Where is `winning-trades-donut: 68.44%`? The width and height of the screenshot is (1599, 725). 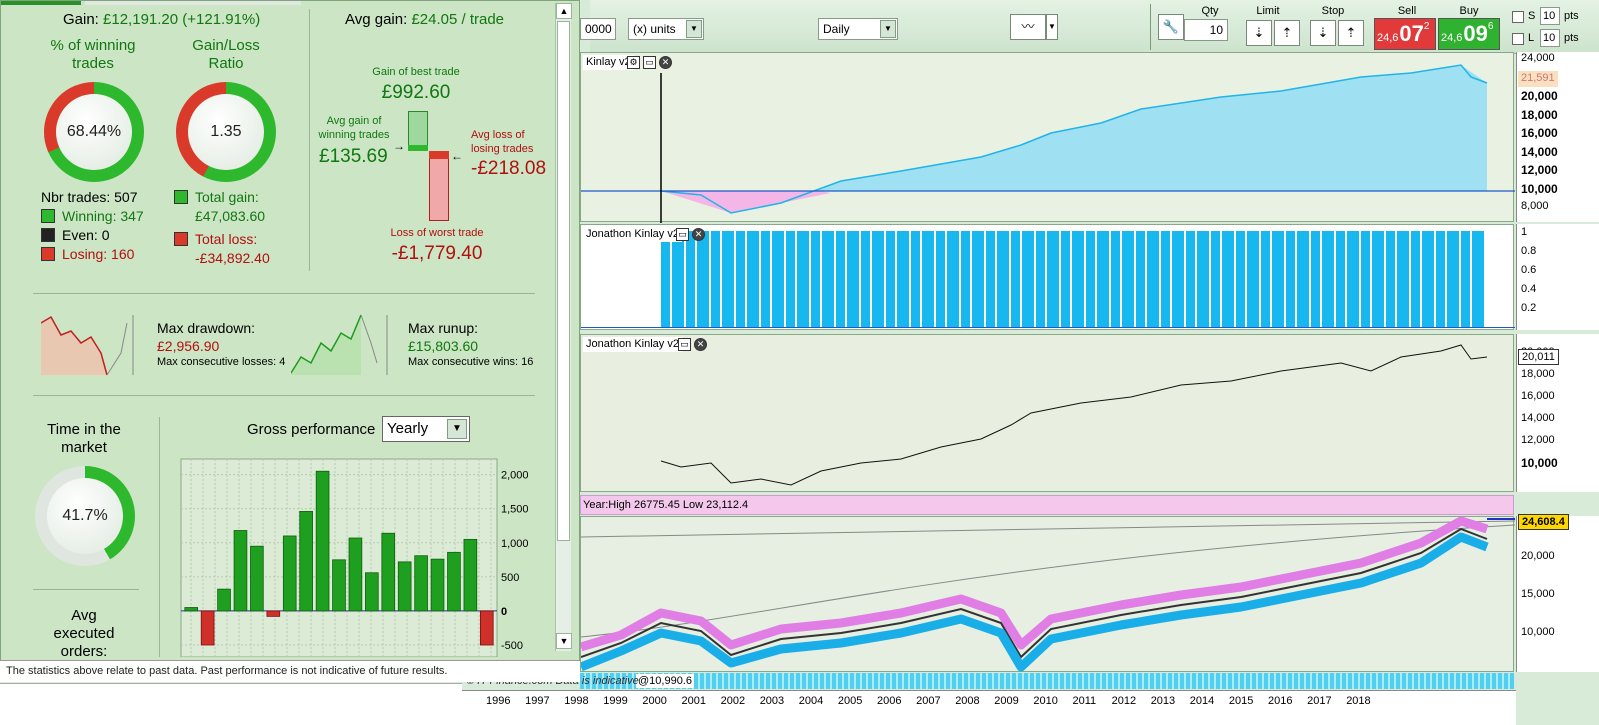
winning-trades-donut: 68.44% is located at coordinates (94, 132).